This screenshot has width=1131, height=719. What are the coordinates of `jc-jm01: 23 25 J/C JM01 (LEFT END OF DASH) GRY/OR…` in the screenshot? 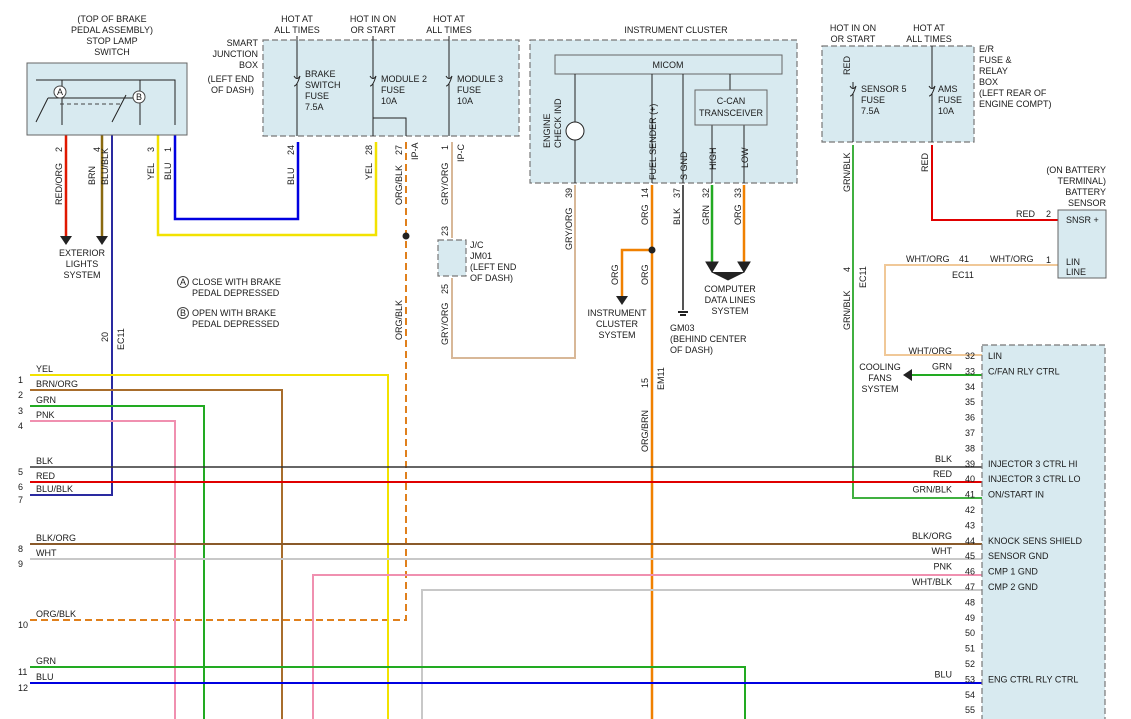 It's located at (477, 285).